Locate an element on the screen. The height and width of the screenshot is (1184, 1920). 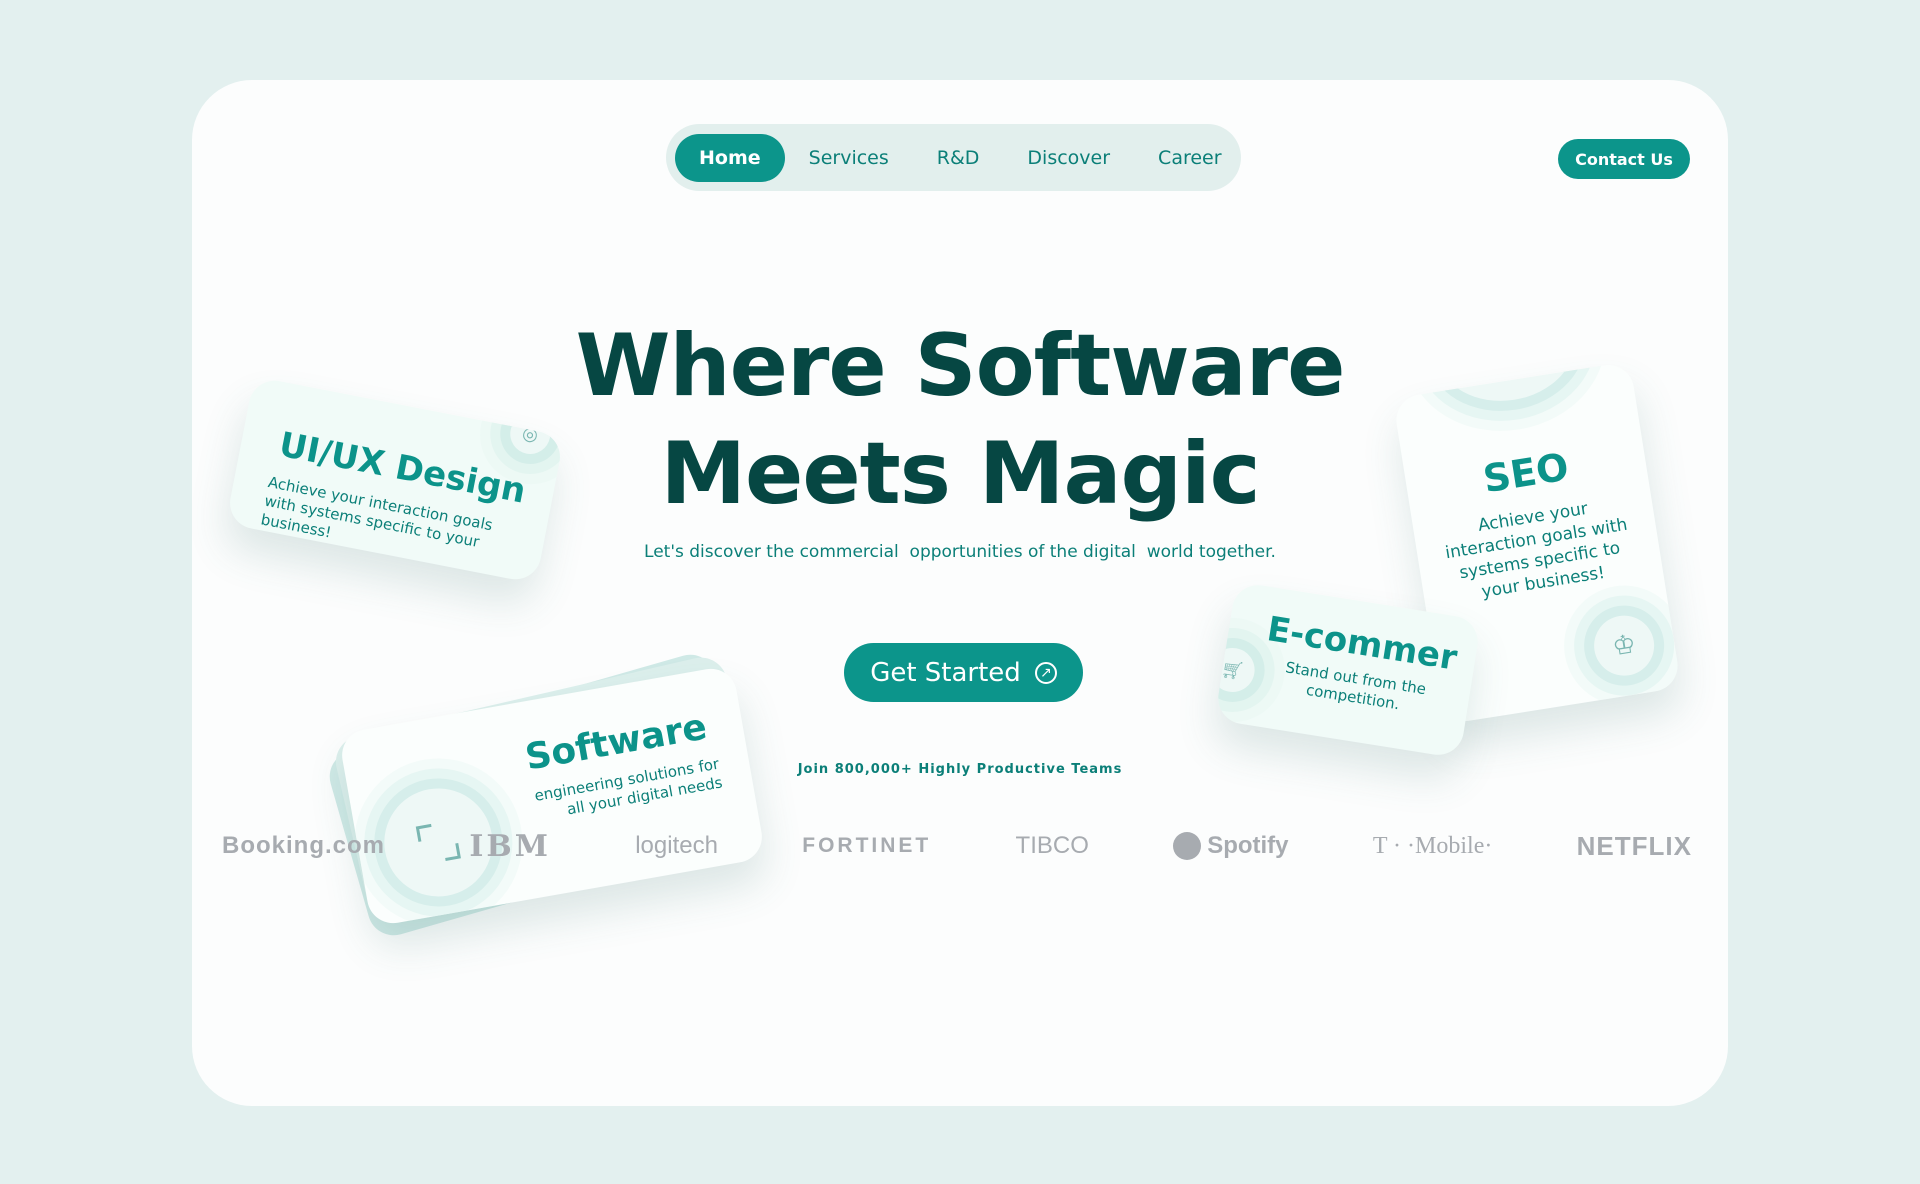
hero-title: Where Software Meets Magic is located at coordinates (960, 420).